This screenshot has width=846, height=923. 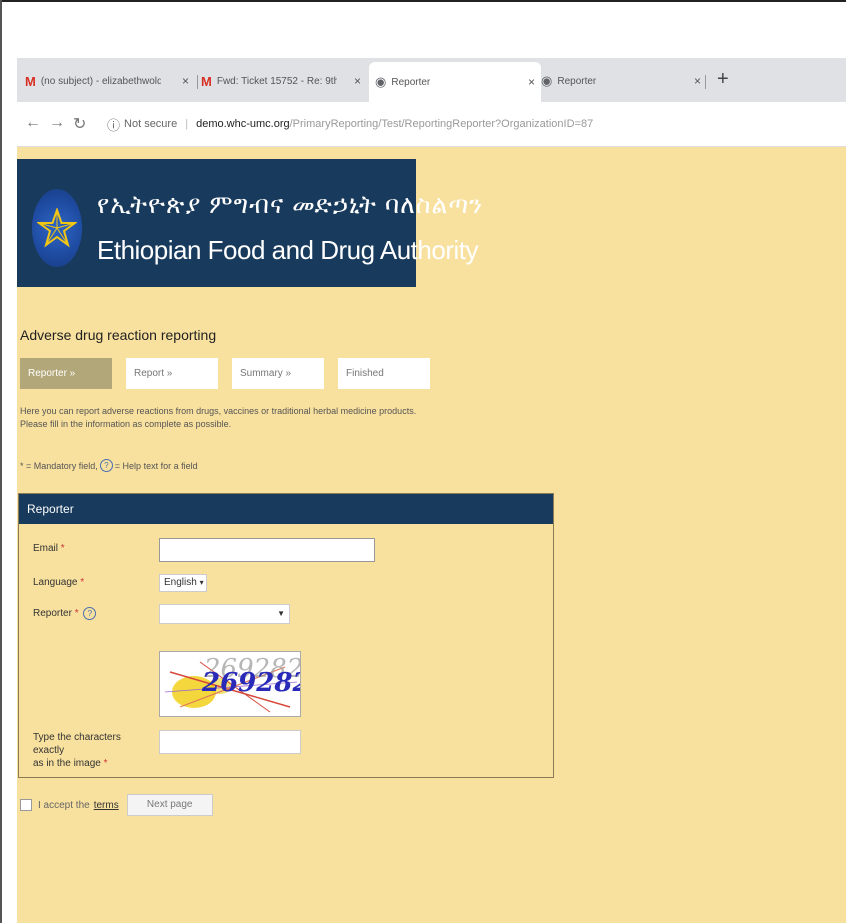 What do you see at coordinates (172, 373) in the screenshot?
I see `step-report: Report »` at bounding box center [172, 373].